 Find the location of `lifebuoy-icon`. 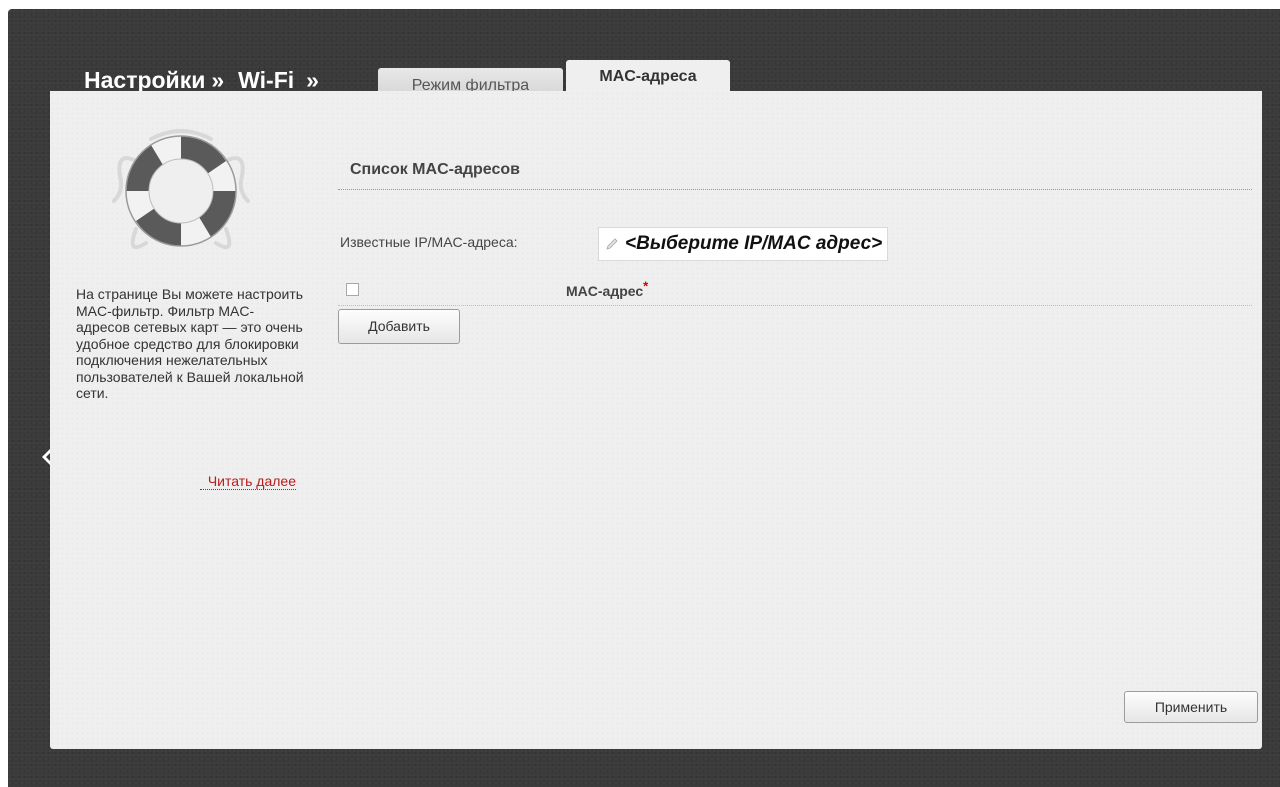

lifebuoy-icon is located at coordinates (181, 189).